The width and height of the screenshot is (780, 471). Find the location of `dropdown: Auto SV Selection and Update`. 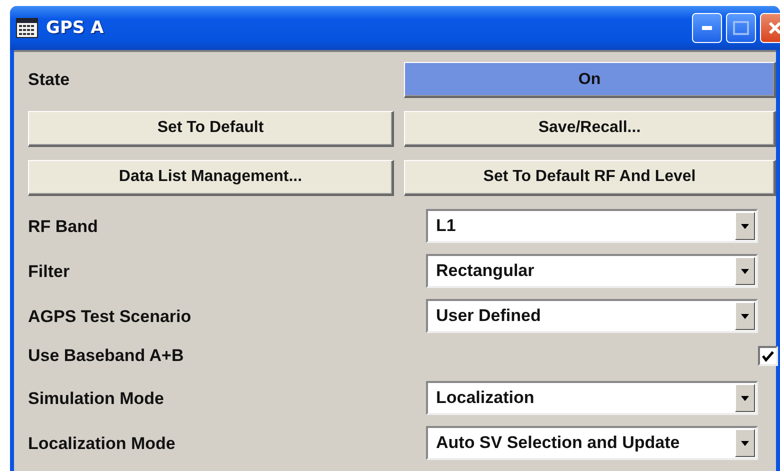

dropdown: Auto SV Selection and Update is located at coordinates (592, 443).